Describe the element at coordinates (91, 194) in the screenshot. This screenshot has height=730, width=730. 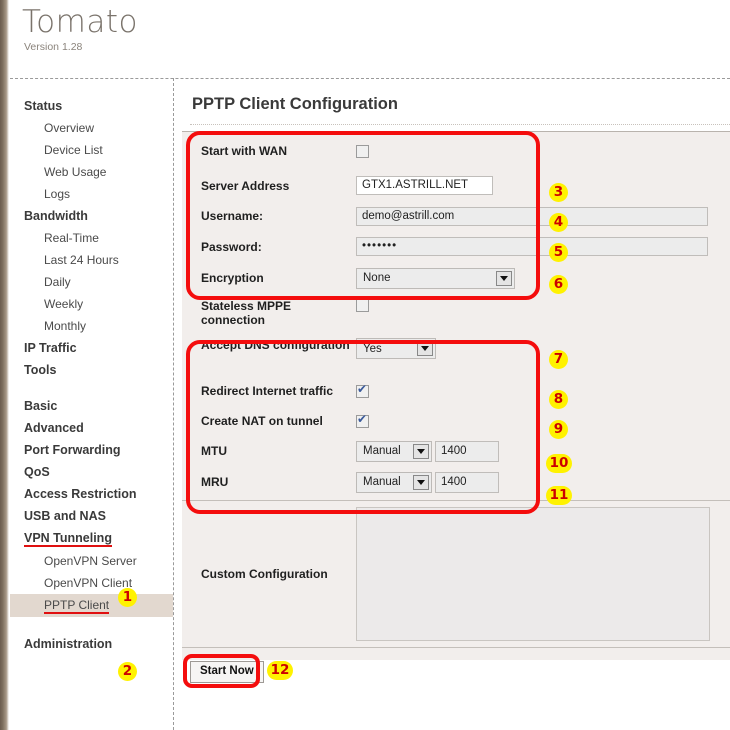
I see `sidebar-item-logs: Logs` at that location.